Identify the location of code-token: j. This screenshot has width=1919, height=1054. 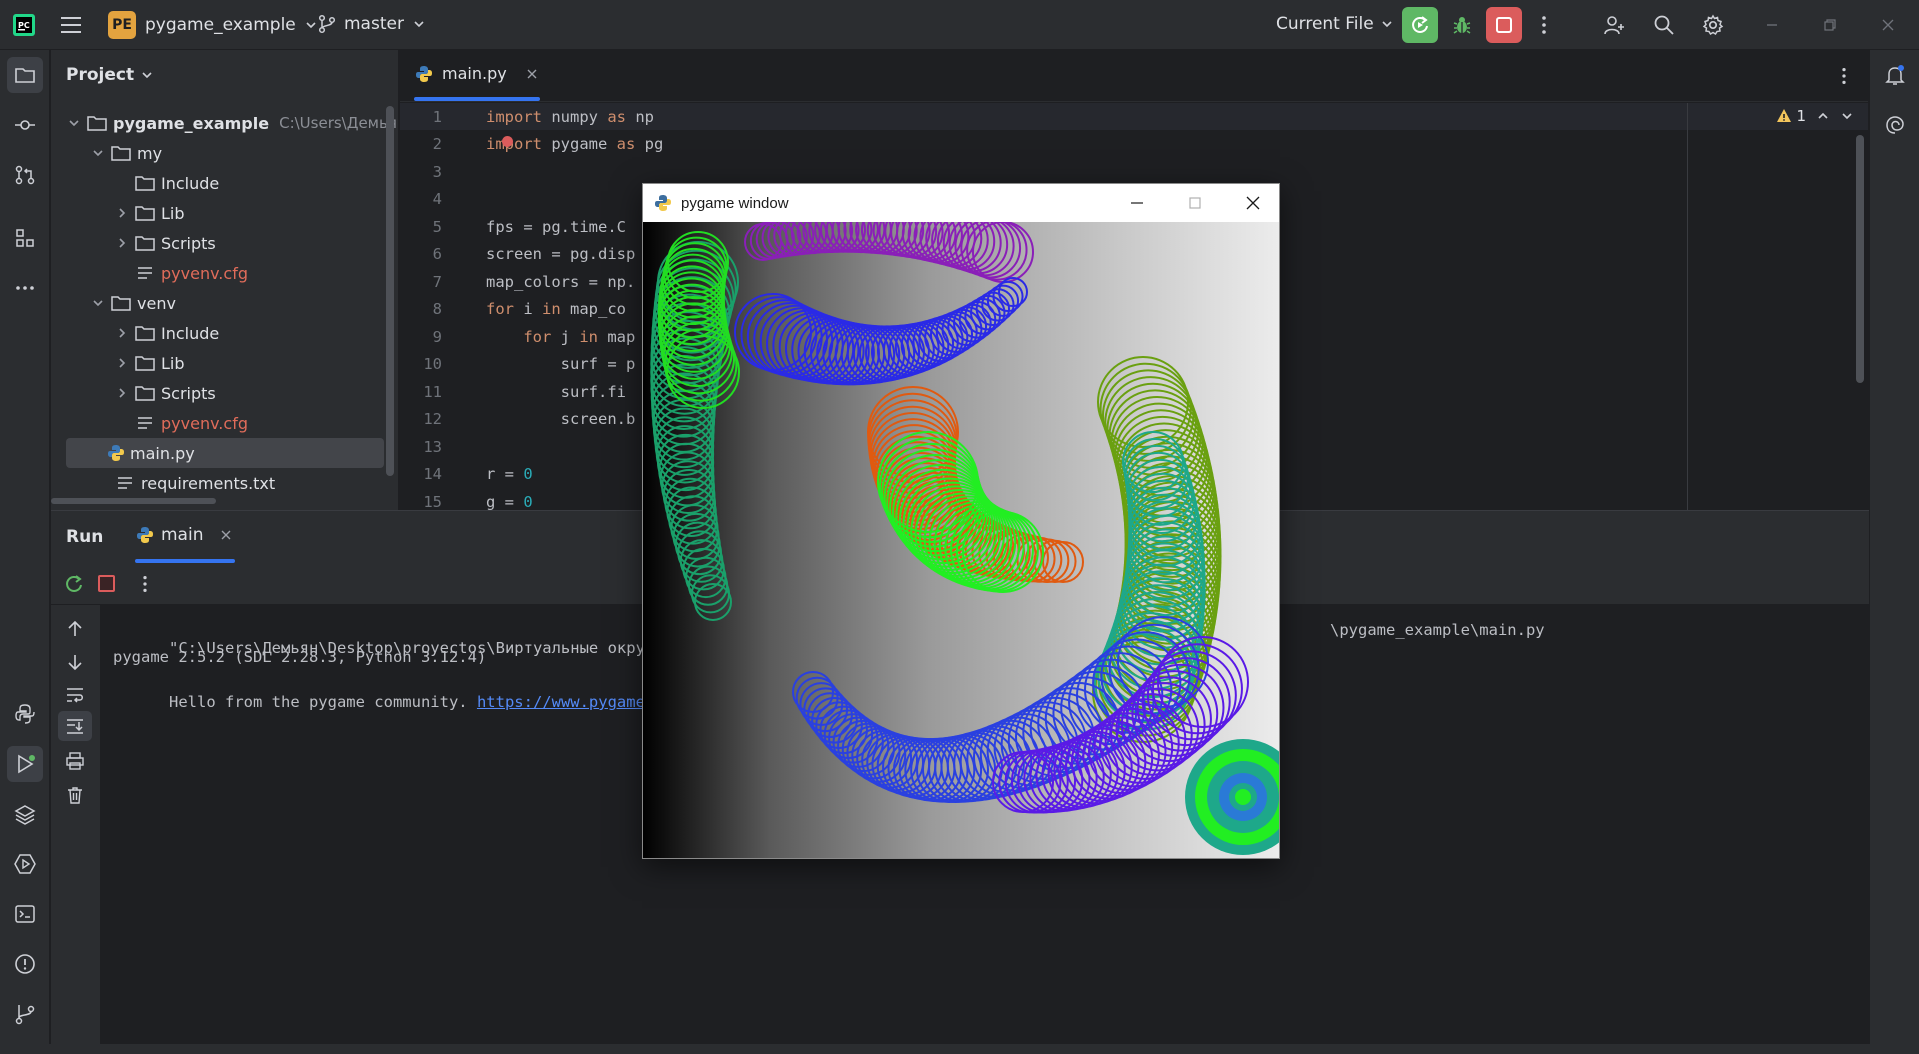
(565, 336).